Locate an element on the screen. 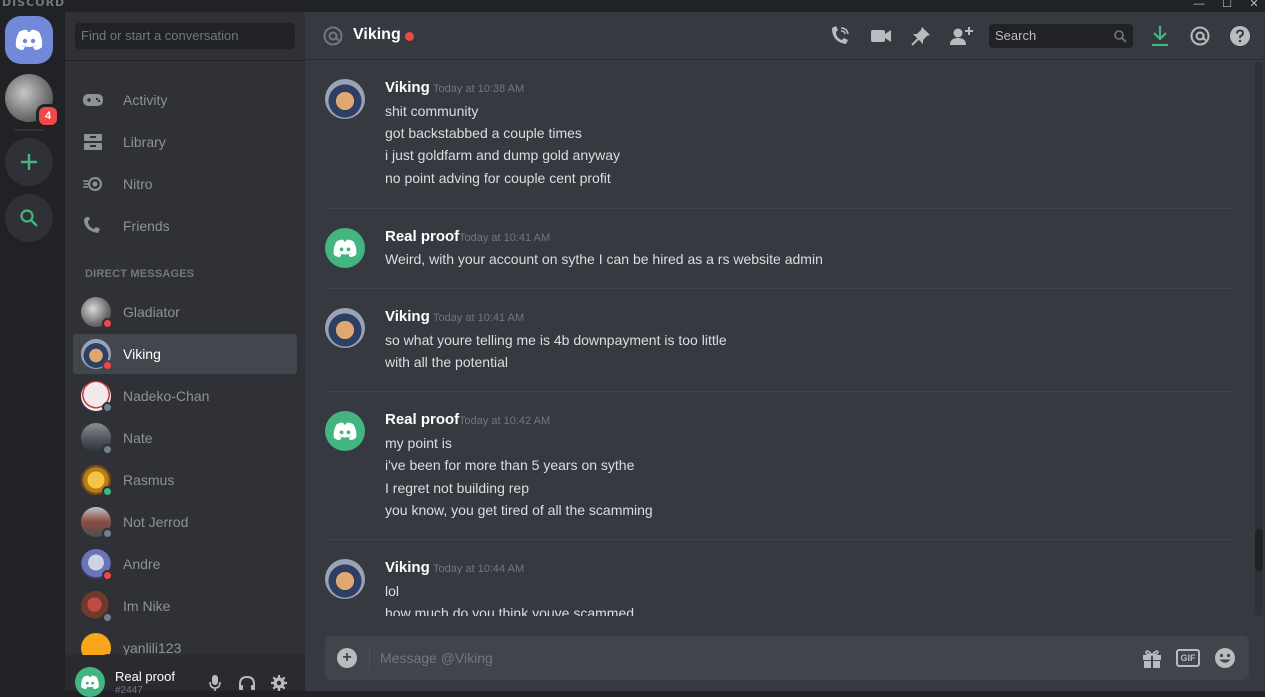 The height and width of the screenshot is (697, 1265). minimize-button: — is located at coordinates (1199, 5).